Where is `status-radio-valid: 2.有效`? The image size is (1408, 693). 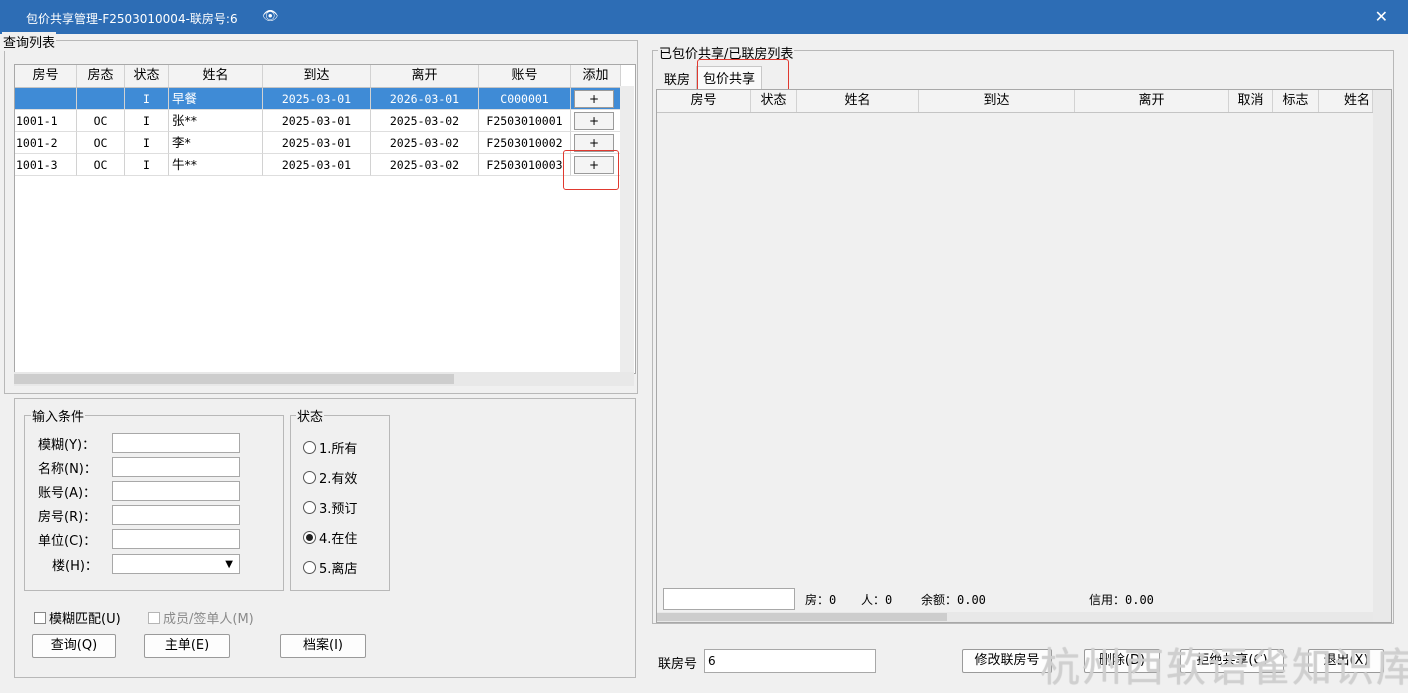 status-radio-valid: 2.有效 is located at coordinates (330, 477).